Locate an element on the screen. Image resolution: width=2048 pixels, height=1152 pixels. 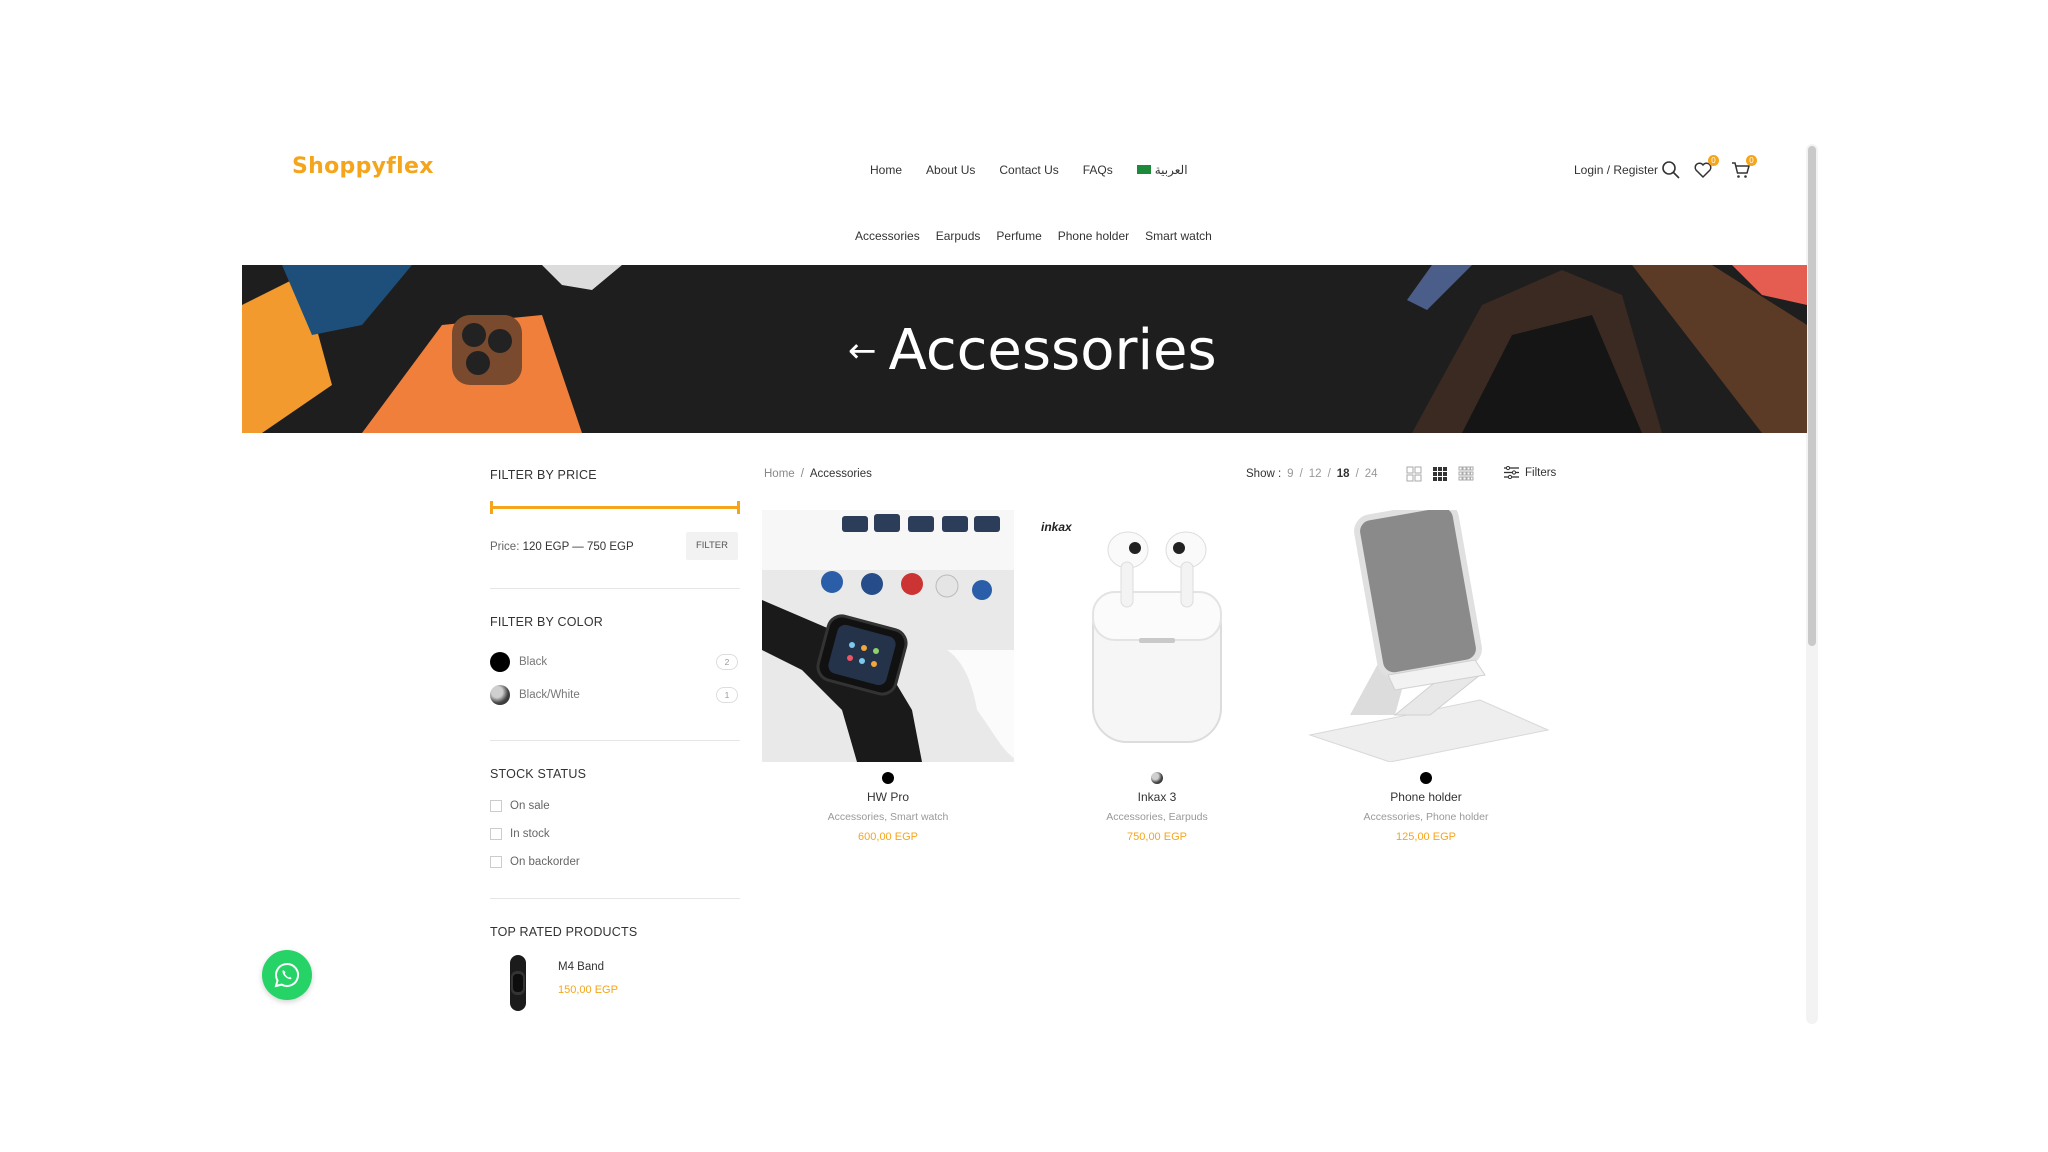
stock-filter-on-sale: On sale is located at coordinates (520, 806).